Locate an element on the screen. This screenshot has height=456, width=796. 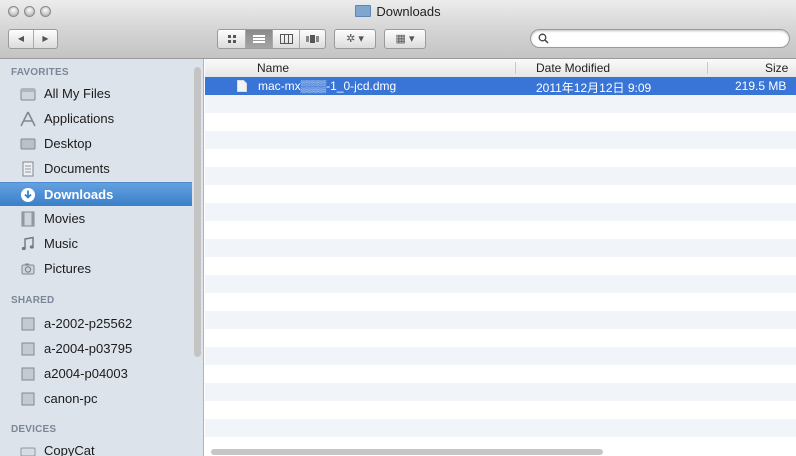
column-header-size: Size is located at coordinates (776, 68).